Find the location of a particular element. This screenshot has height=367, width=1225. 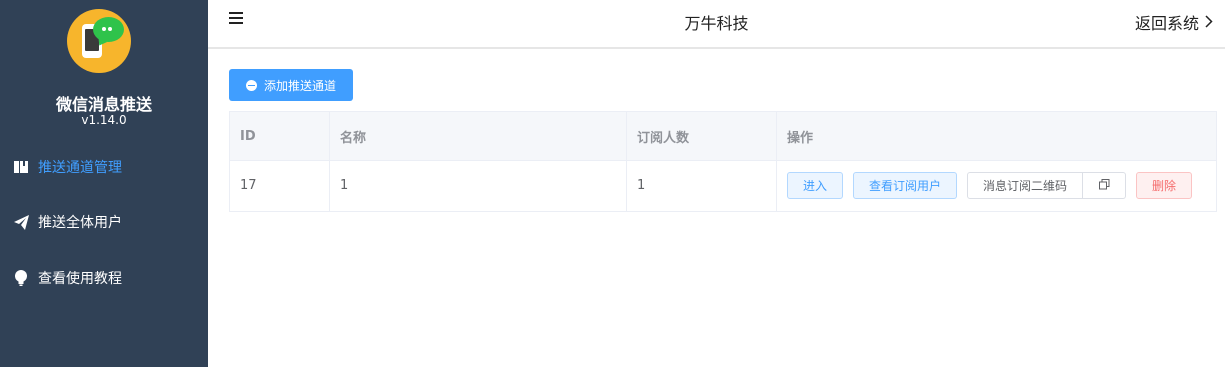

app-logo is located at coordinates (99, 41).